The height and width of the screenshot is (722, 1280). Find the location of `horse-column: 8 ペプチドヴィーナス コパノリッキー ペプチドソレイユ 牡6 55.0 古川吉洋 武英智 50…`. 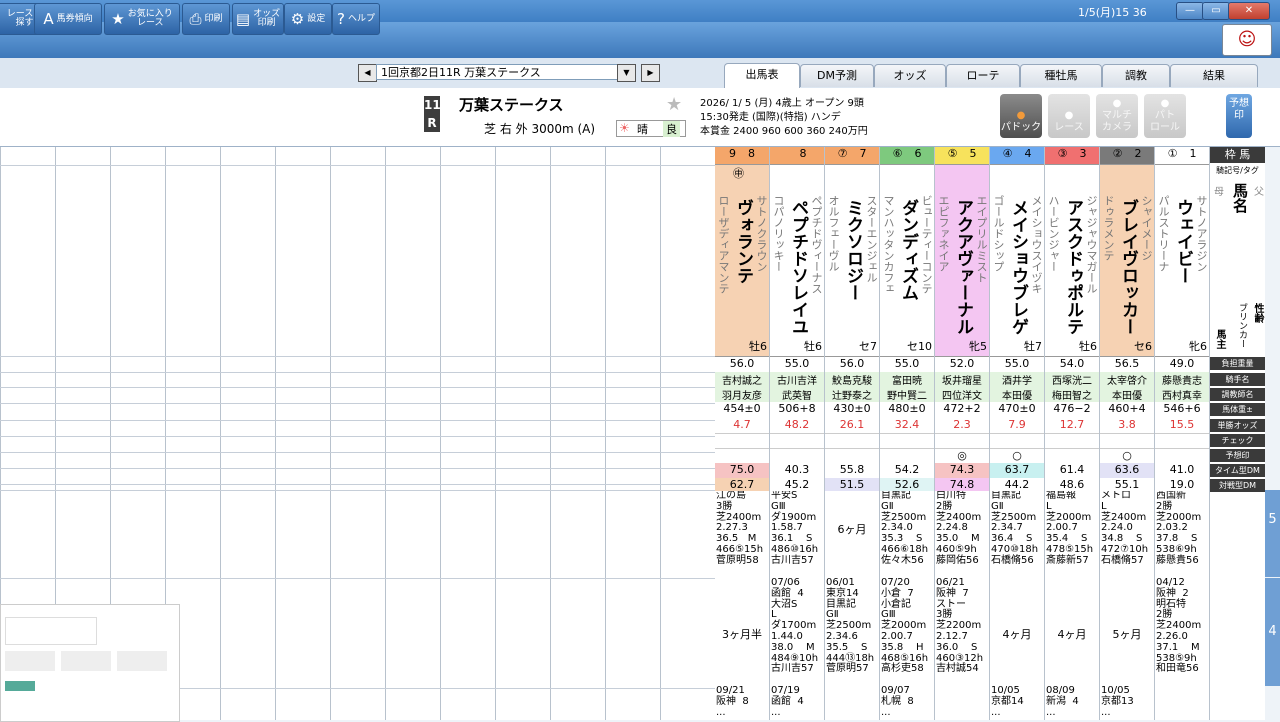

horse-column: 8 ペプチドヴィーナス コパノリッキー ペプチドソレイユ 牡6 55.0 古川吉洋 武英智 50… is located at coordinates (797, 433).